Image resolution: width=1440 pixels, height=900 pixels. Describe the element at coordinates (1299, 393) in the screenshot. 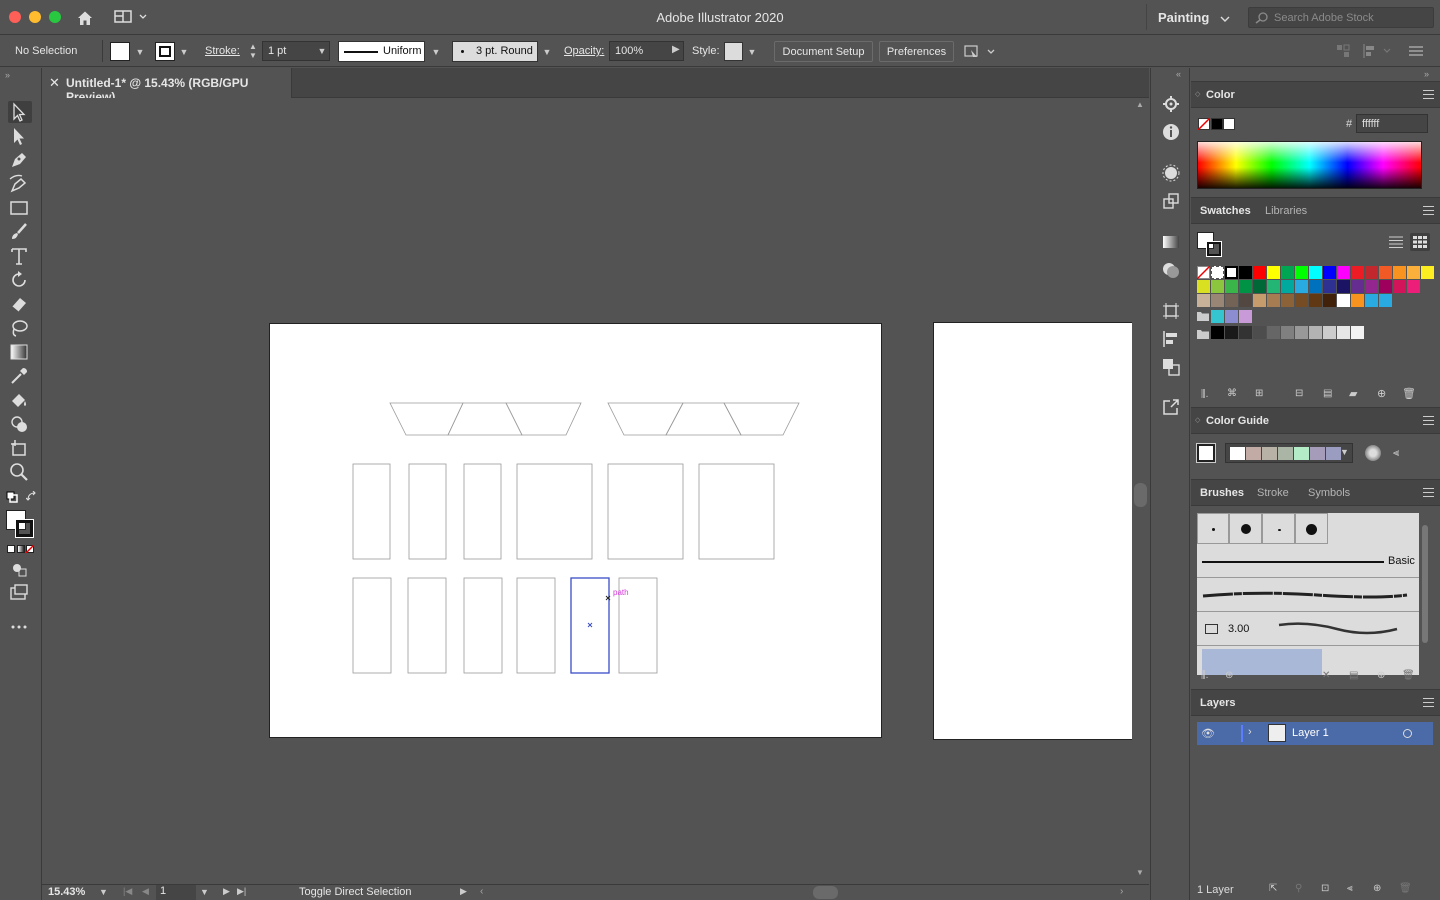

I see `swatch-options-icon: ⊟` at that location.